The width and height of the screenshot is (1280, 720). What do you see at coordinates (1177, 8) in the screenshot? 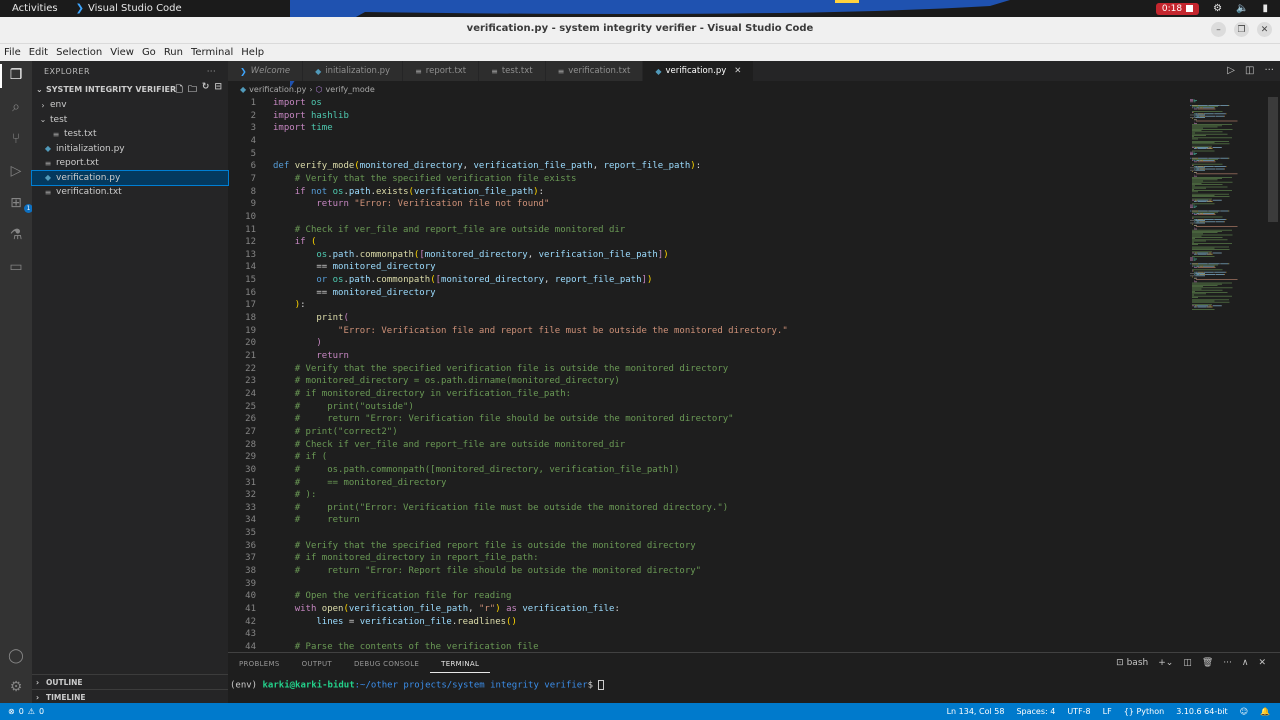
I see `recording-indicator: 0:18` at bounding box center [1177, 8].